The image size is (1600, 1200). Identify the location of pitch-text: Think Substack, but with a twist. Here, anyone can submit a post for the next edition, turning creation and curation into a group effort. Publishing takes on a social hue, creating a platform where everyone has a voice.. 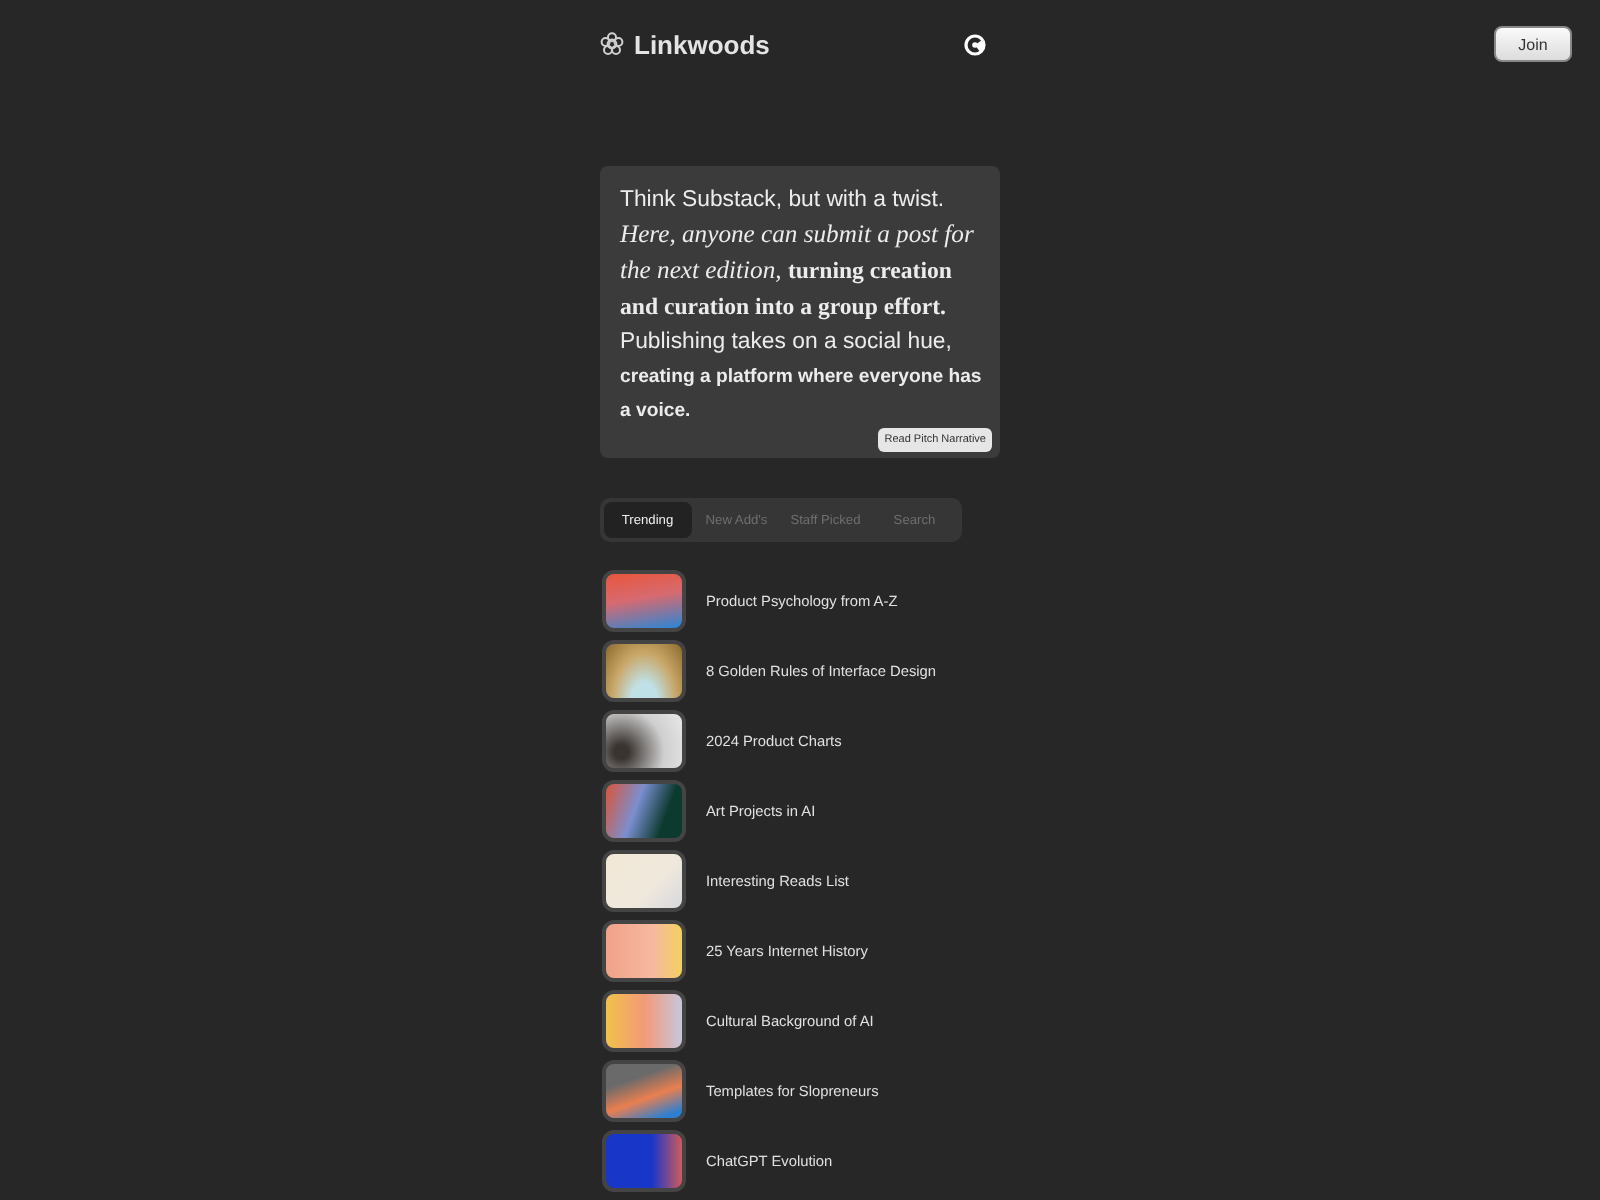
(802, 306).